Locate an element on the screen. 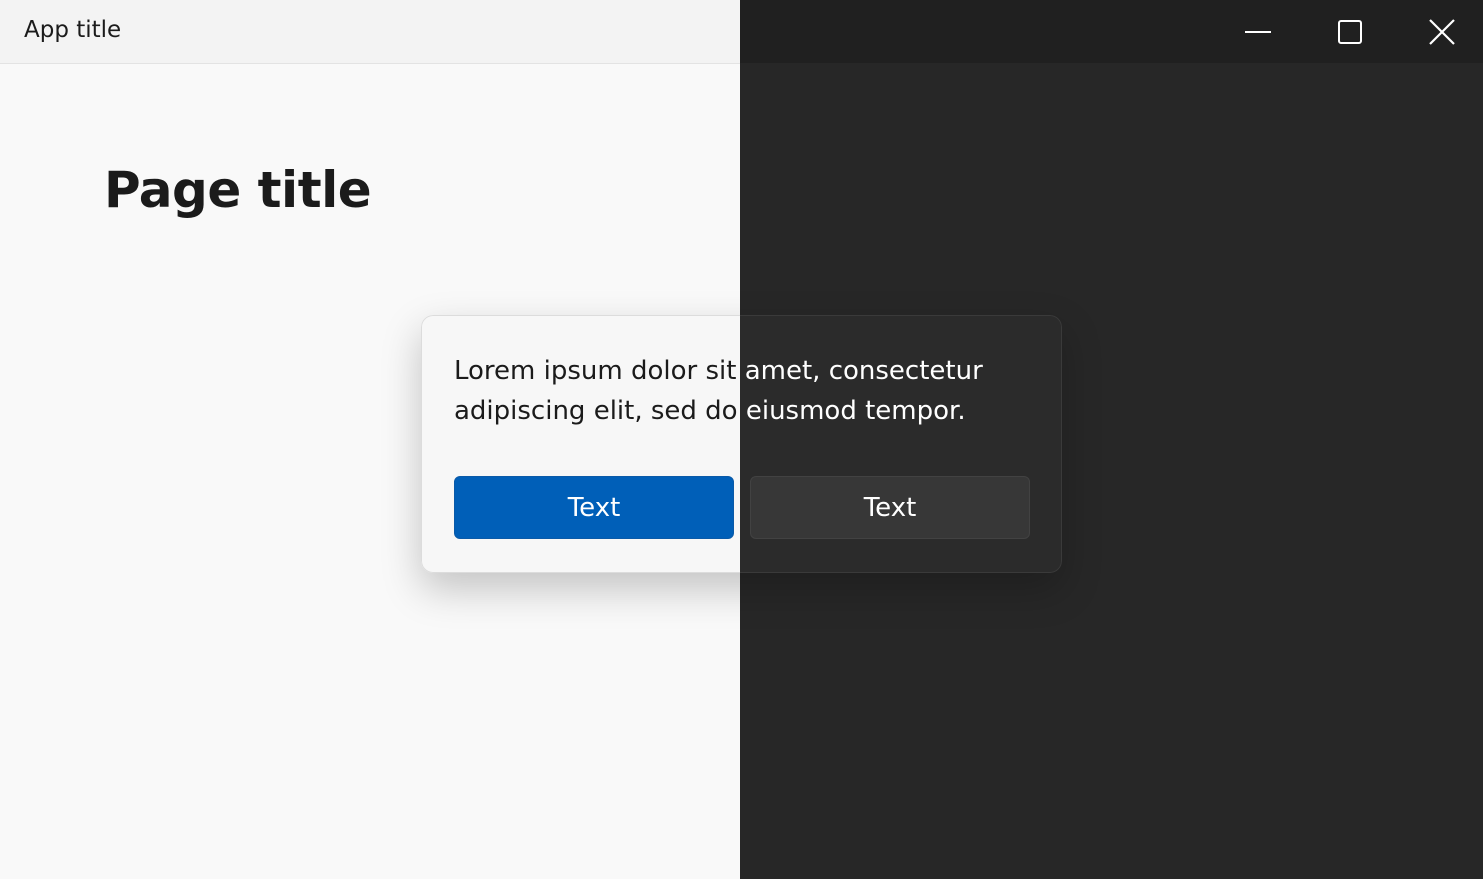 Image resolution: width=1483 pixels, height=879 pixels. secondary-button: Text is located at coordinates (890, 507).